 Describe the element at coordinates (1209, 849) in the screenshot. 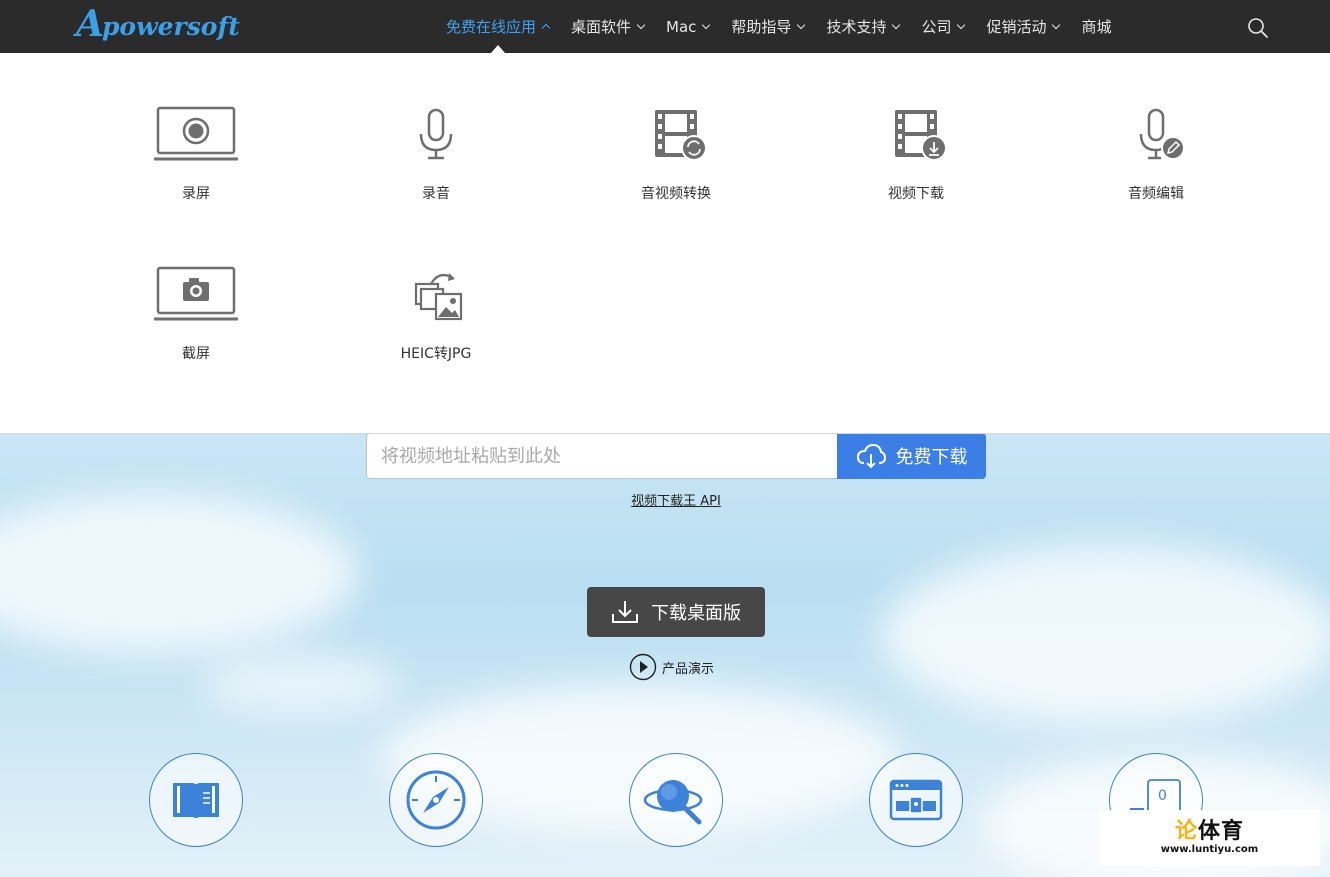

I see `watermark-url: www.luntiyu.com` at that location.